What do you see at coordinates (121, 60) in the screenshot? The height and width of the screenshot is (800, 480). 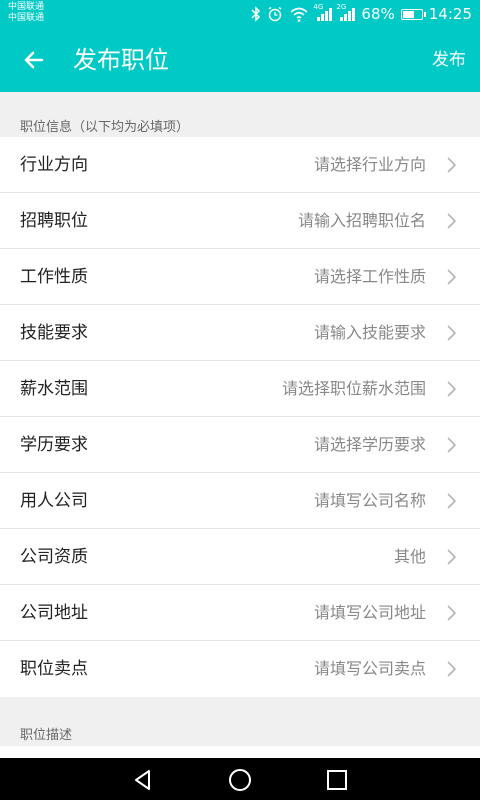 I see `page-title: 发布职位` at bounding box center [121, 60].